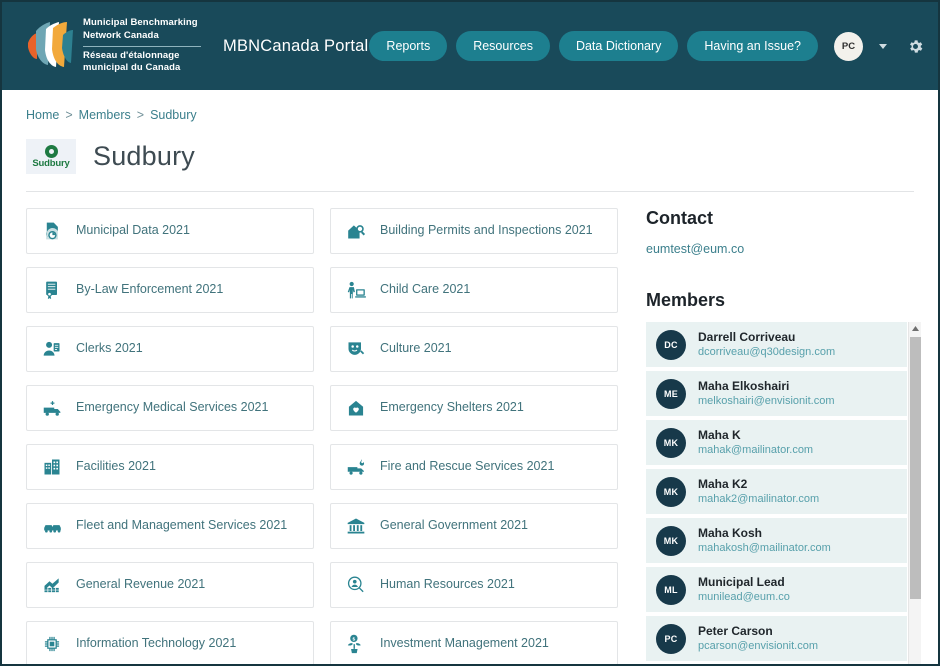  Describe the element at coordinates (356, 231) in the screenshot. I see `house-inspection-icon` at that location.